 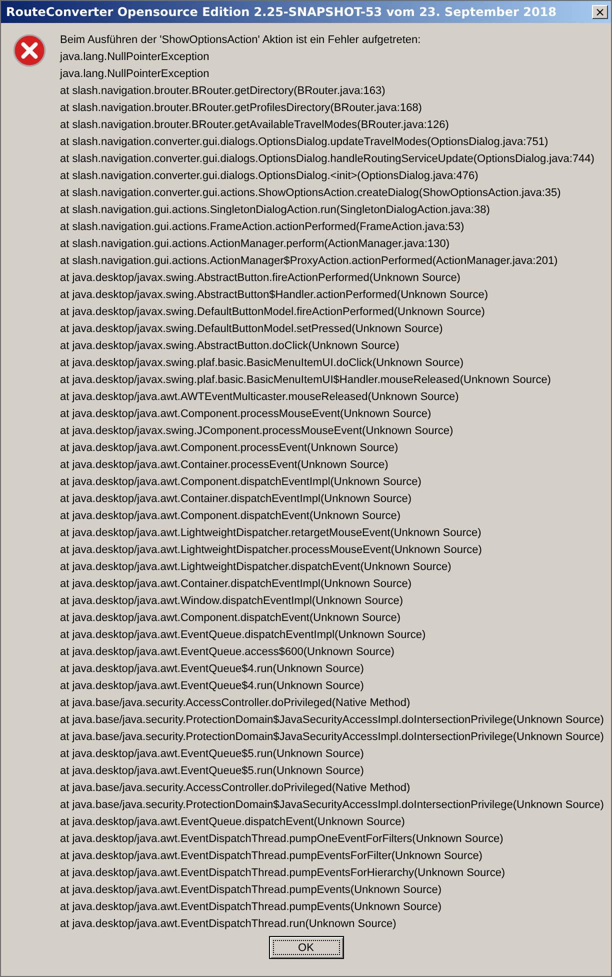 What do you see at coordinates (270, 176) in the screenshot?
I see `stack-trace-line: at slash.navigation.converter.gui.dialogs.OptionsDialog.<init>(OptionsDialog.java:476)` at bounding box center [270, 176].